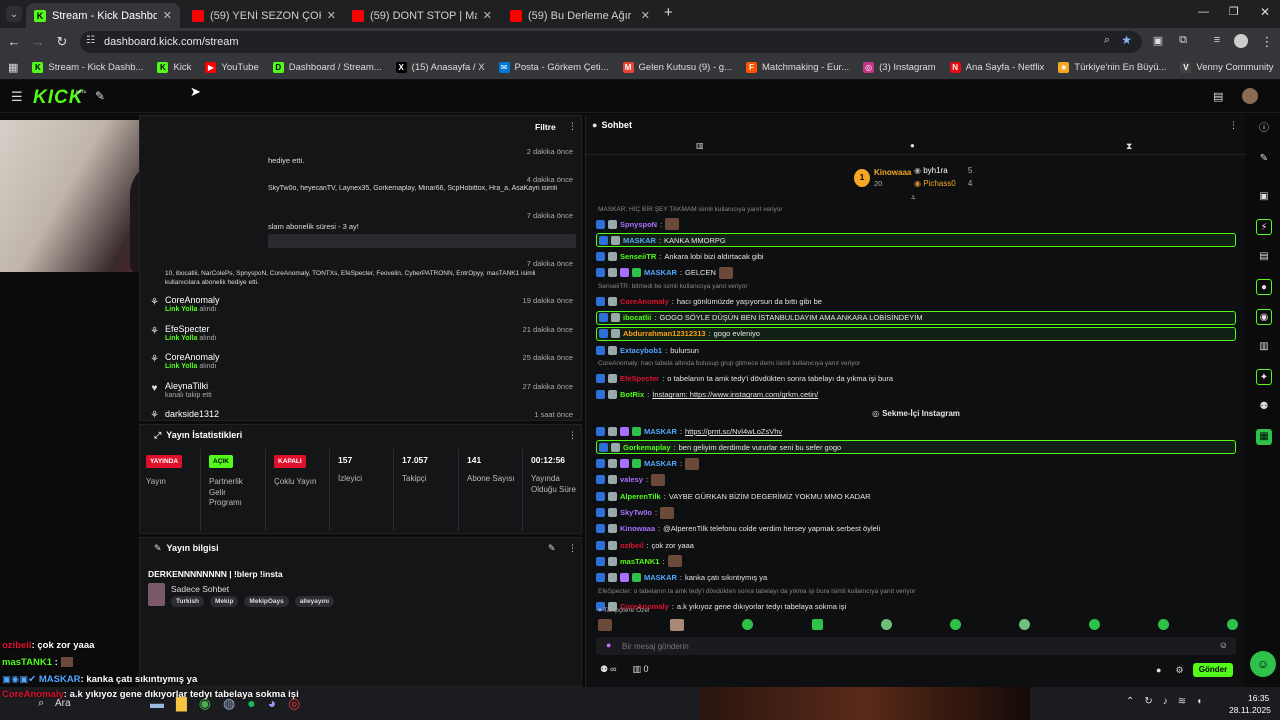 The width and height of the screenshot is (1280, 720). Describe the element at coordinates (664, 333) in the screenshot. I see `chat-username: Abdurrahman12312313` at that location.